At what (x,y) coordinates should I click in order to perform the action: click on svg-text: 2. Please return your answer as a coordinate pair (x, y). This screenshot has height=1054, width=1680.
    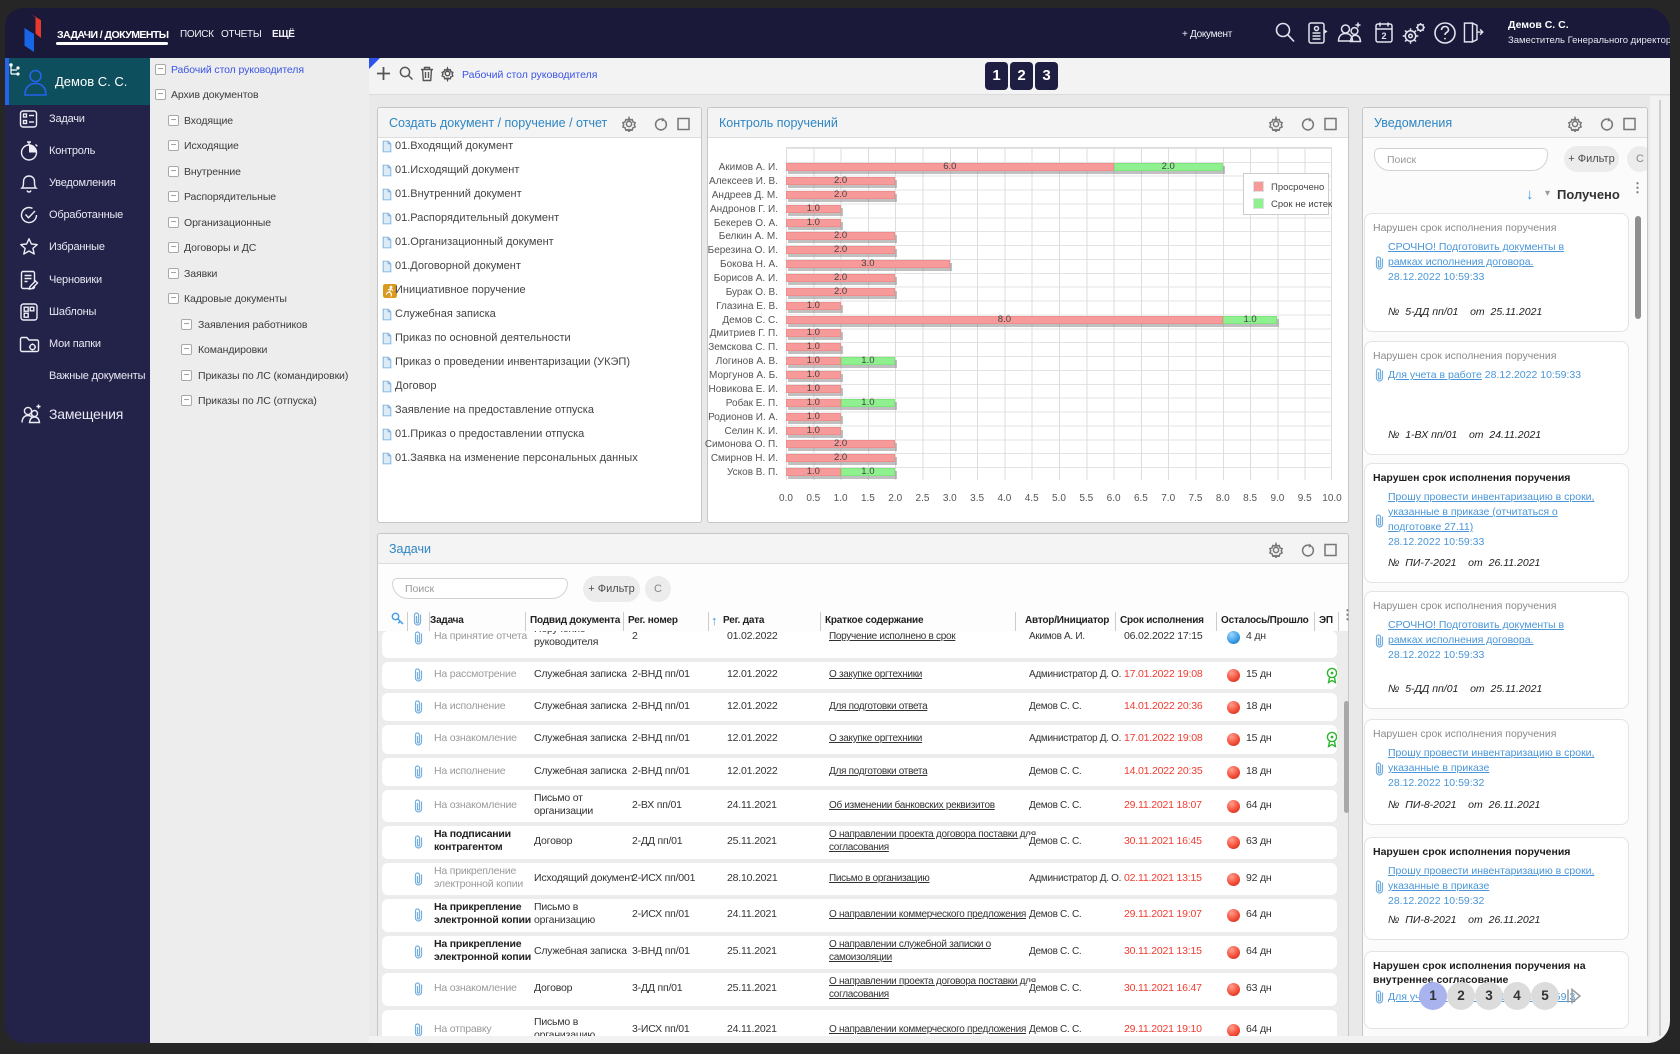
    Looking at the image, I should click on (1383, 36).